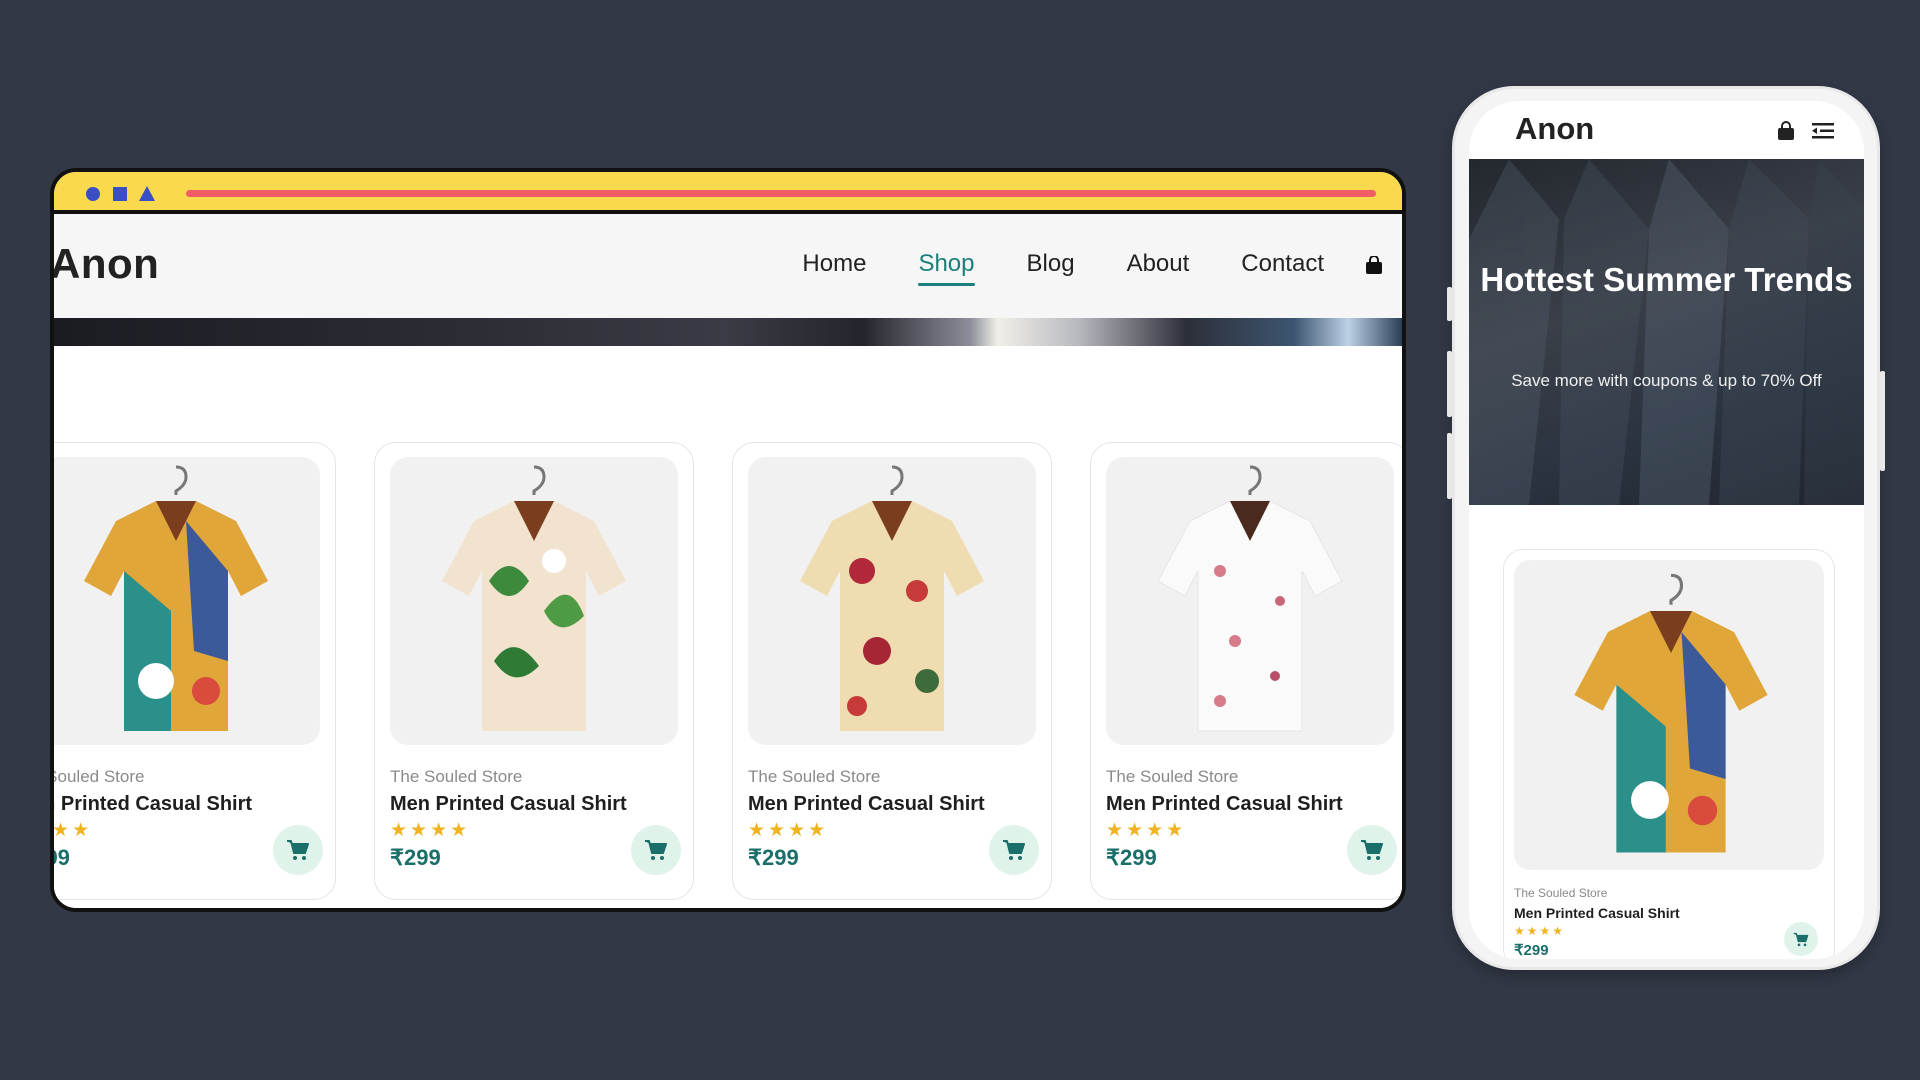 Image resolution: width=1920 pixels, height=1080 pixels. What do you see at coordinates (728, 266) in the screenshot?
I see `site-header: Anon Home Shop Blog About Contact` at bounding box center [728, 266].